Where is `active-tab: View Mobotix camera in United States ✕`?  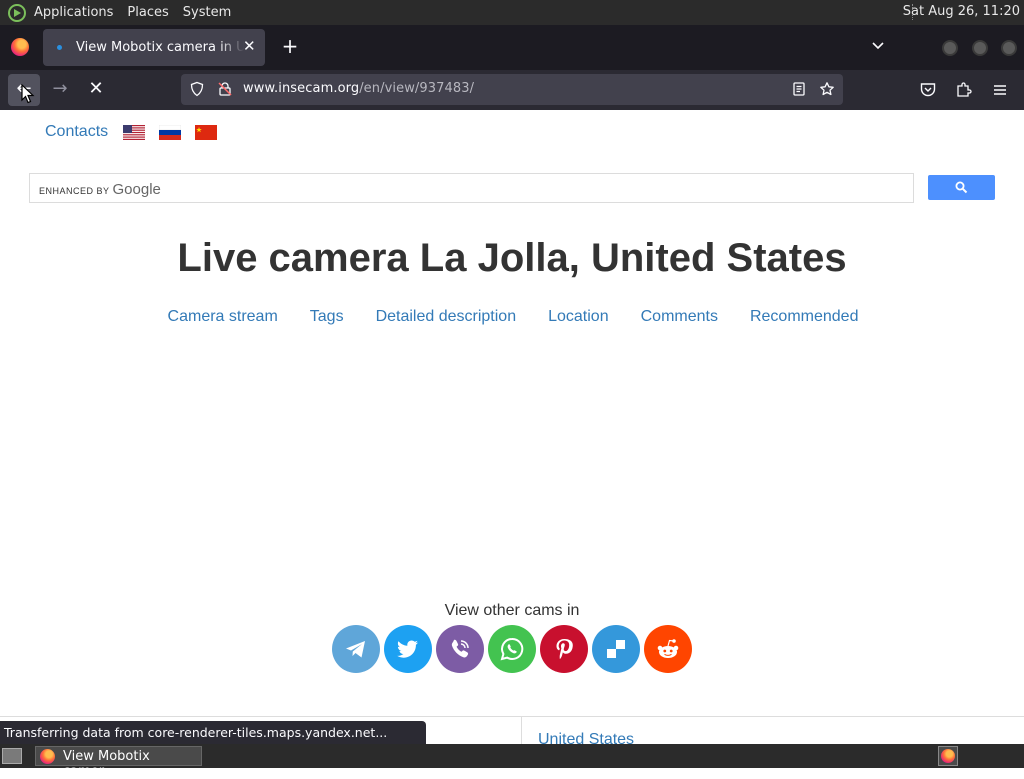
active-tab: View Mobotix camera in United States ✕ is located at coordinates (154, 47).